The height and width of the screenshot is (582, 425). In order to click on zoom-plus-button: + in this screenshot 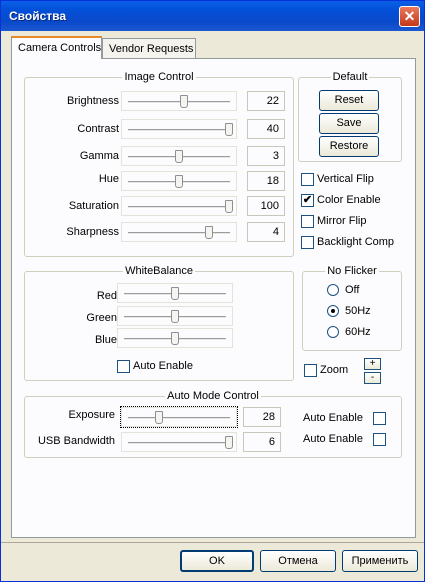, I will do `click(372, 364)`.